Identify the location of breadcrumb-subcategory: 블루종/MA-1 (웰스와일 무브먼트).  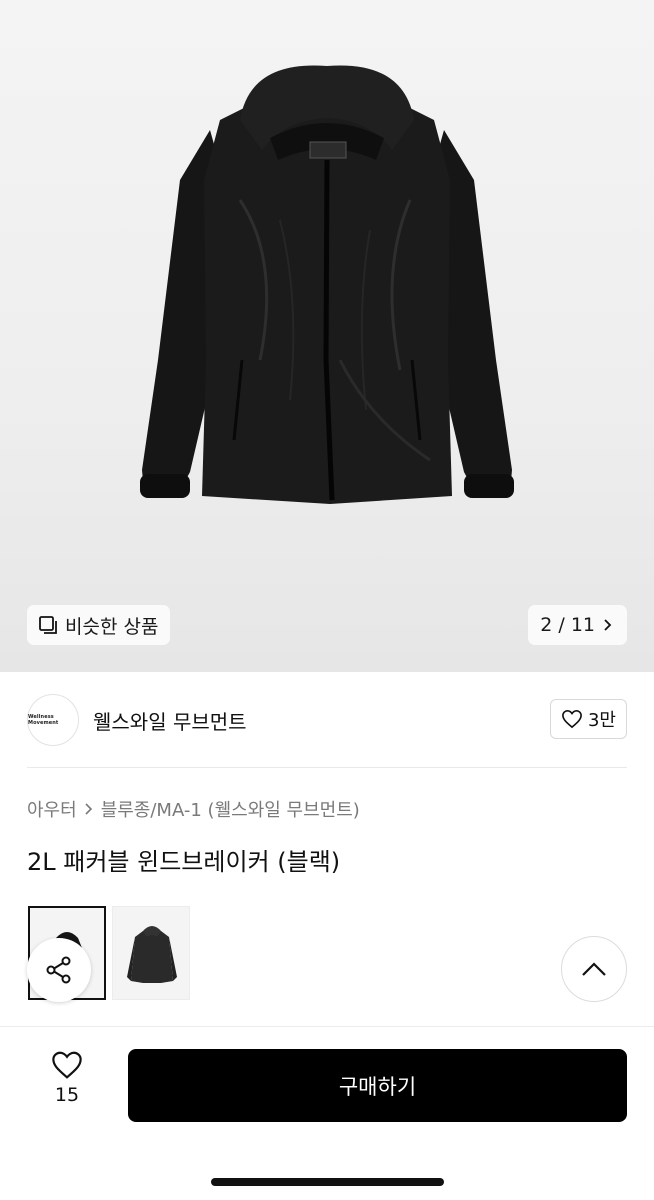
(230, 809).